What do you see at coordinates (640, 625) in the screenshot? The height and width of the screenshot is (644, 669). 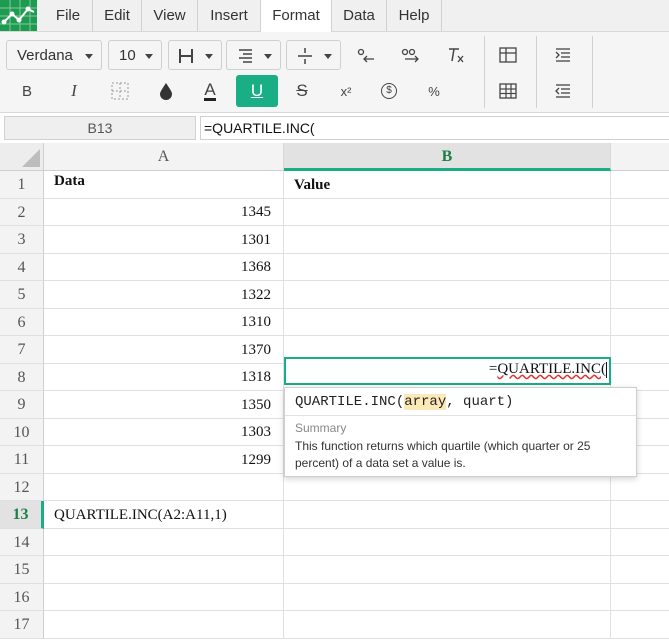 I see `cell-c17` at bounding box center [640, 625].